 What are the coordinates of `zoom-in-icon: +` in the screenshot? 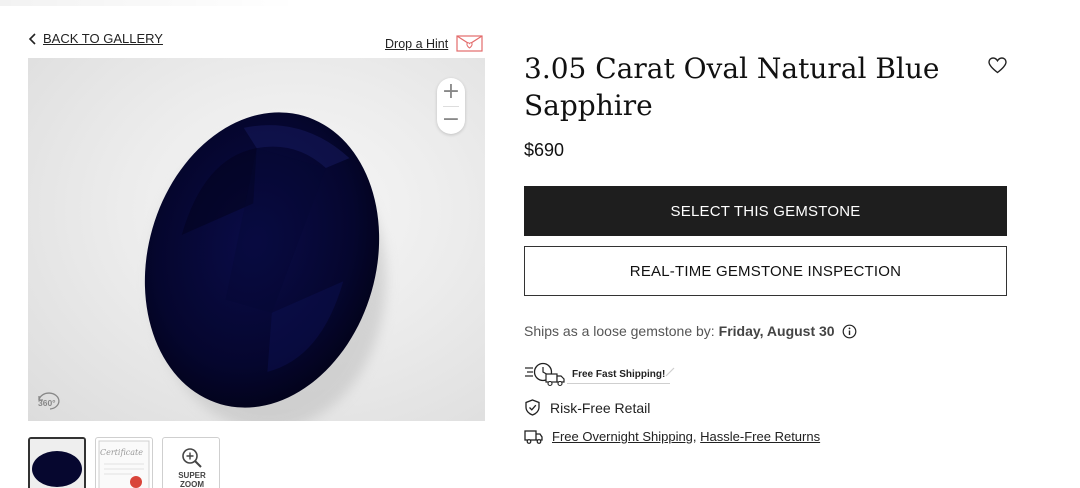 It's located at (451, 91).